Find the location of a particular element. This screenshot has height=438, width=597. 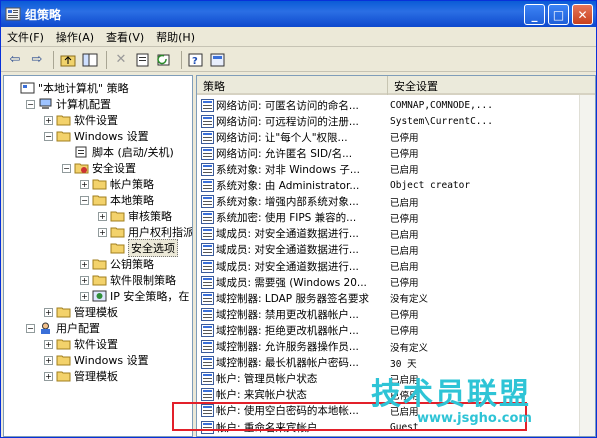

table-row: 域控制器: 允许服务器操作员... 没有定义 is located at coordinates (396, 347).